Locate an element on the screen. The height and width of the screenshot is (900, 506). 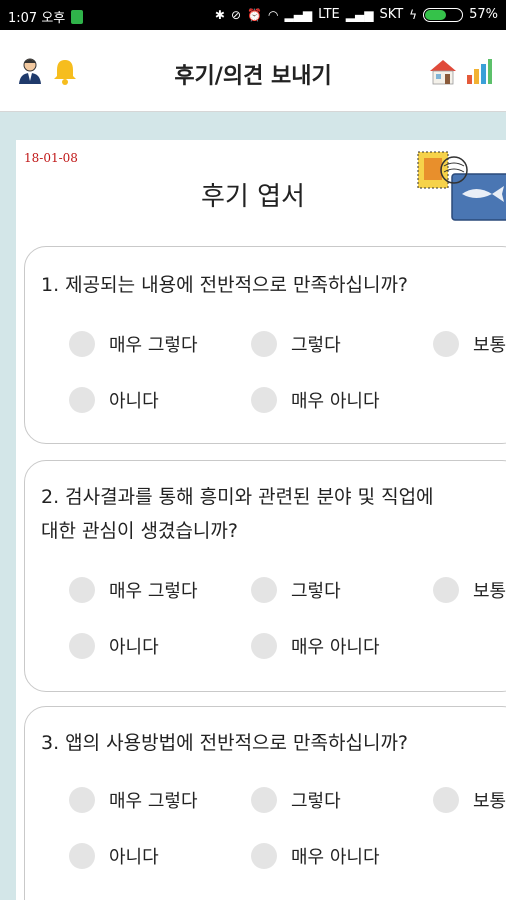
carrier-label: SKT is located at coordinates (391, 14).